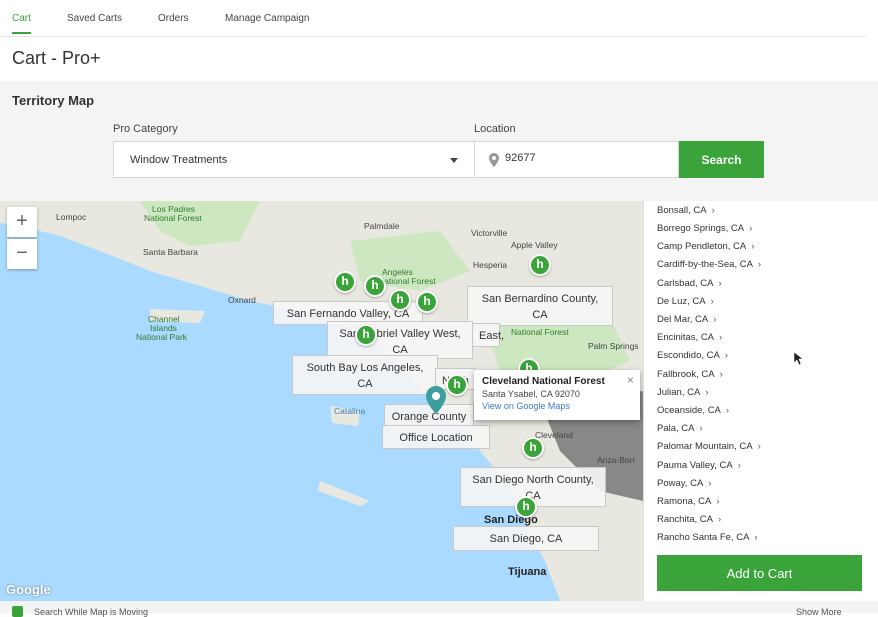 The height and width of the screenshot is (617, 878). What do you see at coordinates (759, 573) in the screenshot?
I see `add-to-cart-button: Add to Cart` at bounding box center [759, 573].